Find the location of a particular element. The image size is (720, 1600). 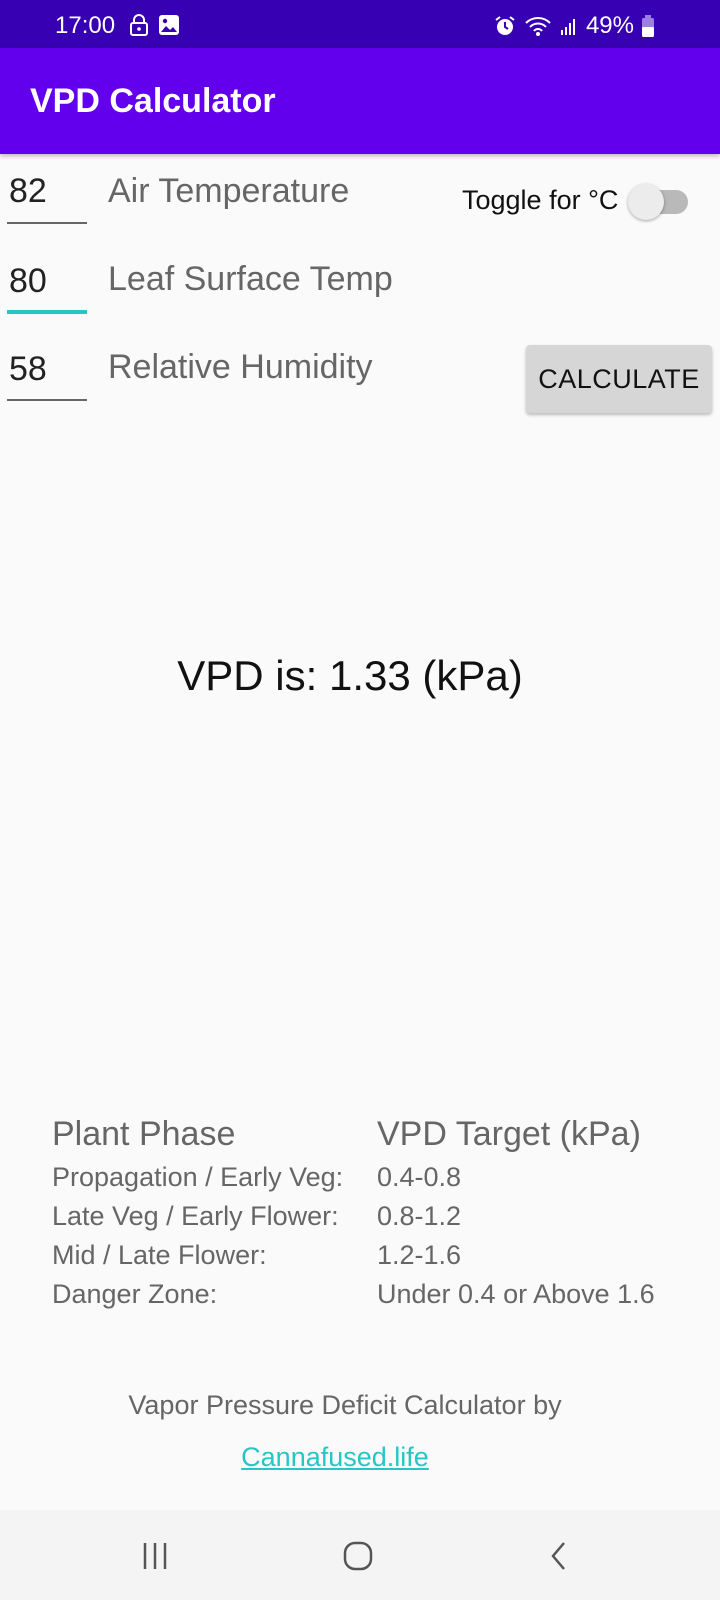

celsius-toggle-row: Toggle for °C is located at coordinates (577, 200).